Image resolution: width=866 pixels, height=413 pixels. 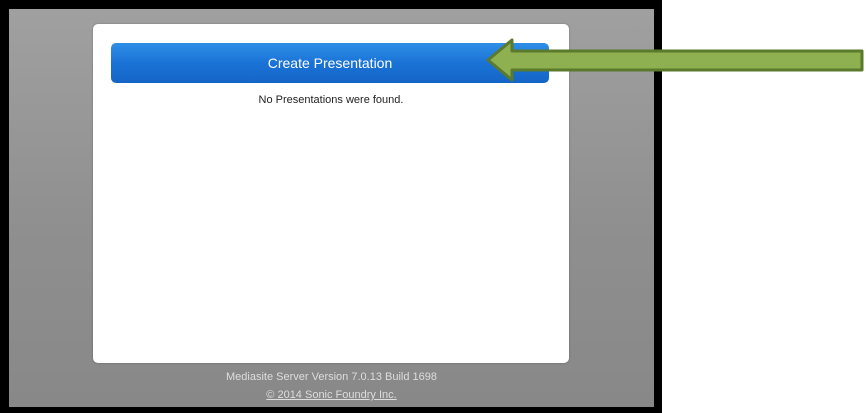 What do you see at coordinates (331, 395) in the screenshot?
I see `copyright-link: © 2014 Sonic Foundry Inc.` at bounding box center [331, 395].